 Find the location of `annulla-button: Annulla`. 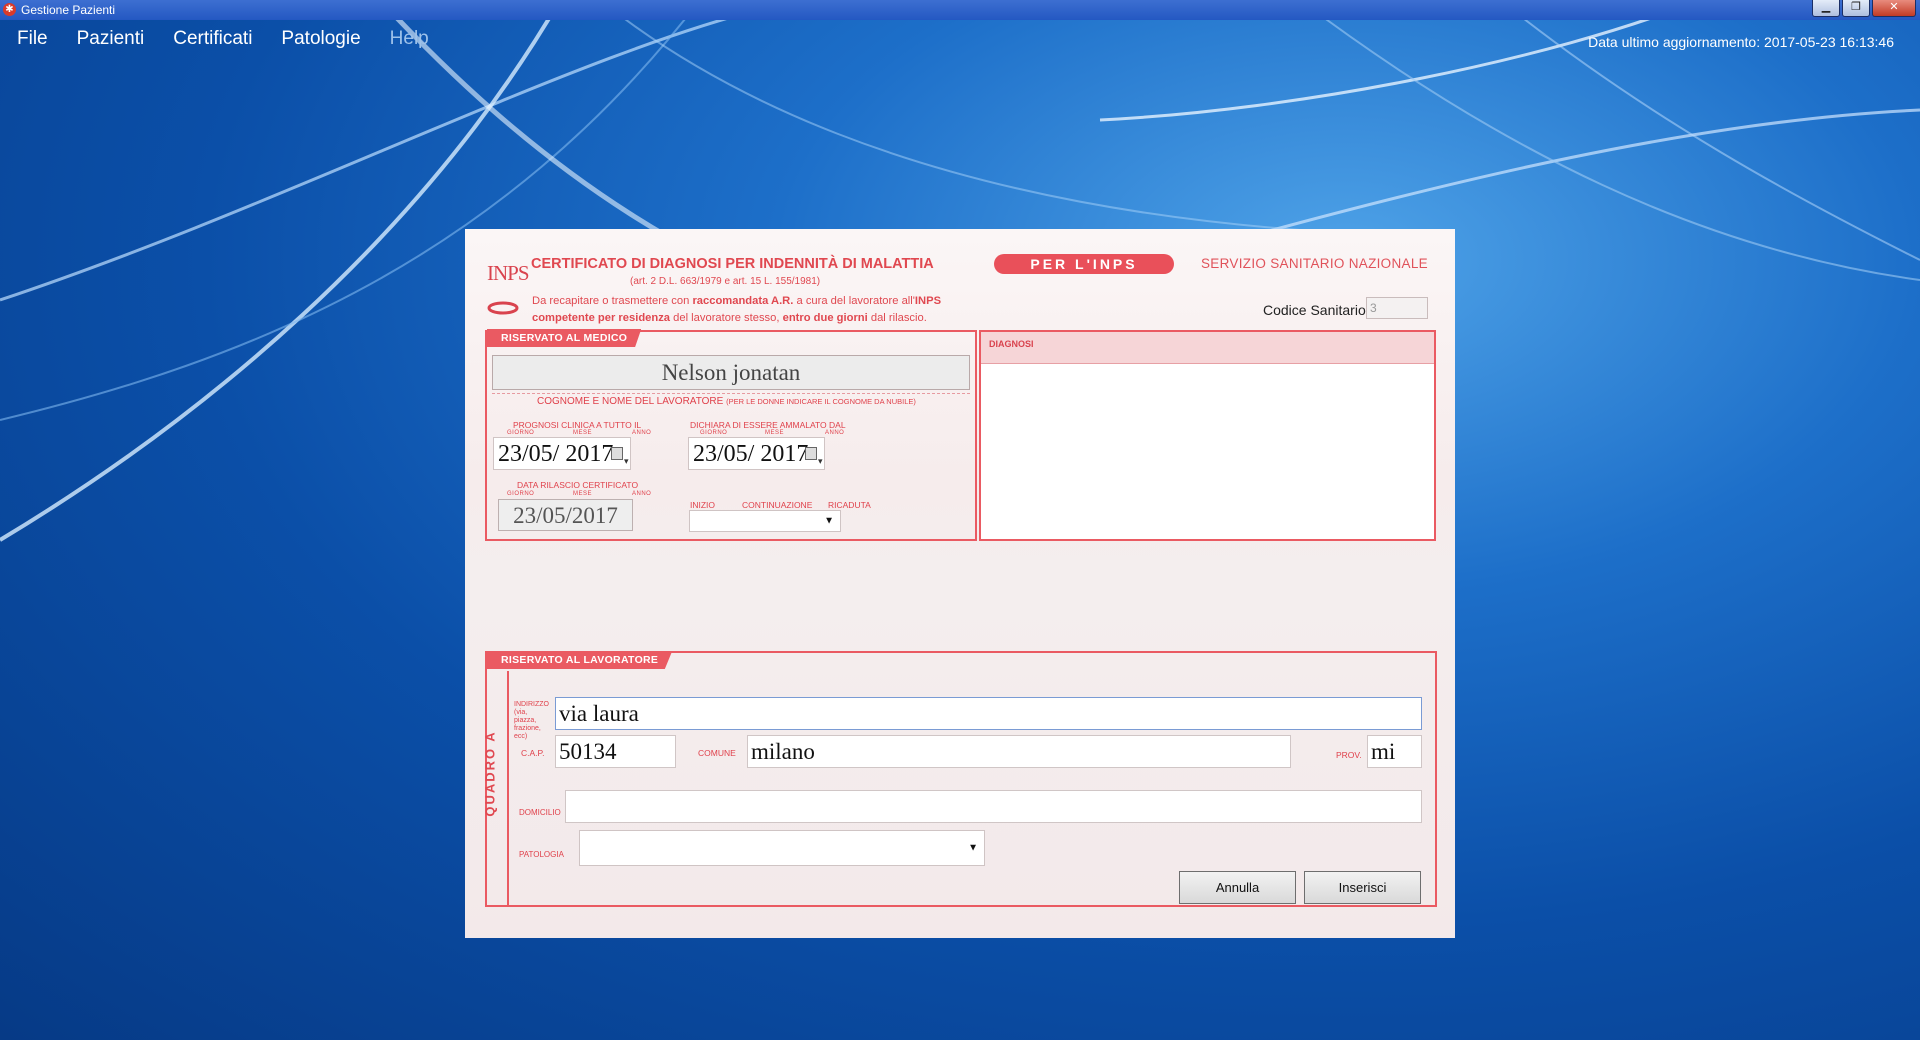

annulla-button: Annulla is located at coordinates (1237, 887).